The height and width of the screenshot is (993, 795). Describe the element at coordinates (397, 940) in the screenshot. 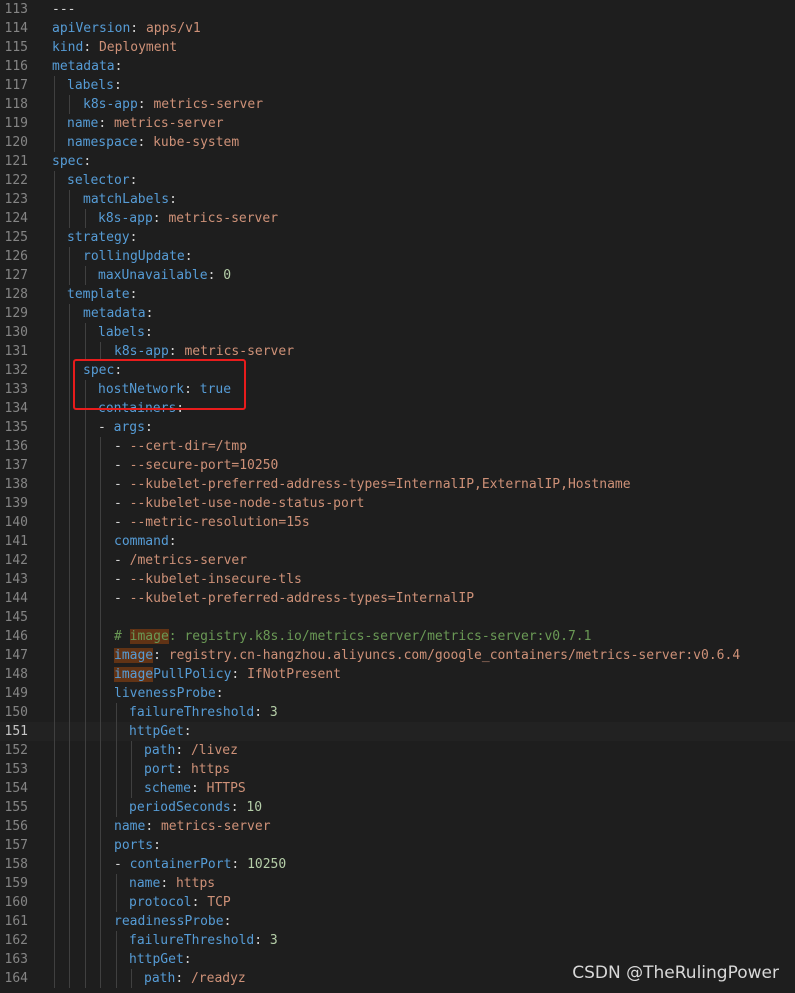

I see `code-line: 162 failureThreshold: 3` at that location.